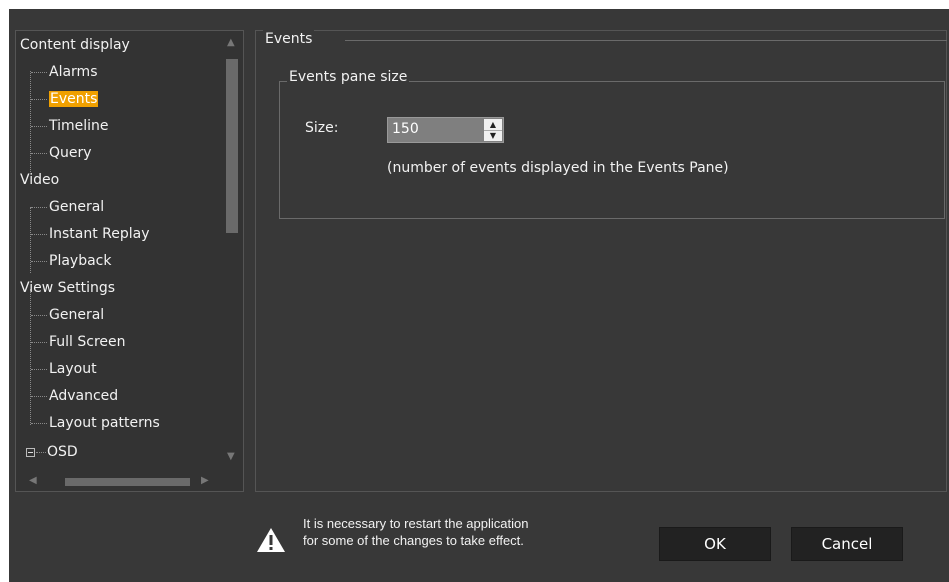 This screenshot has width=949, height=582. What do you see at coordinates (445, 130) in the screenshot?
I see `size-stepper: 150 ▲ ▼` at bounding box center [445, 130].